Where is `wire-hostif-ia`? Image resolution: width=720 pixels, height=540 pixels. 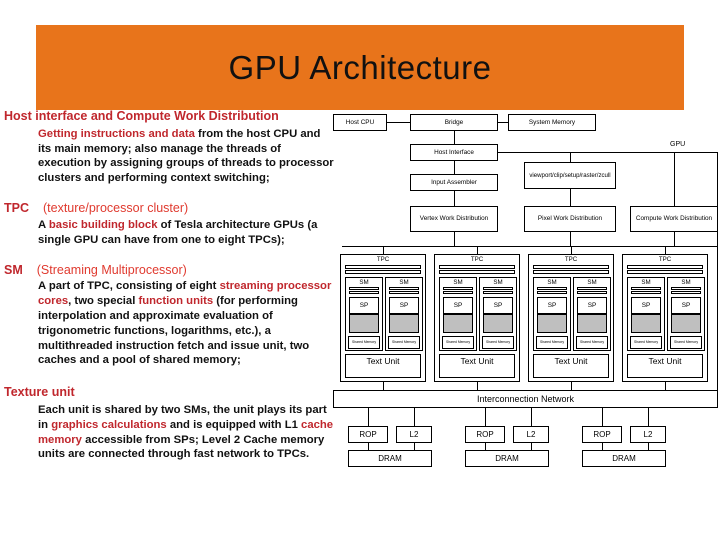
wire-hostif-ia is located at coordinates (454, 167).